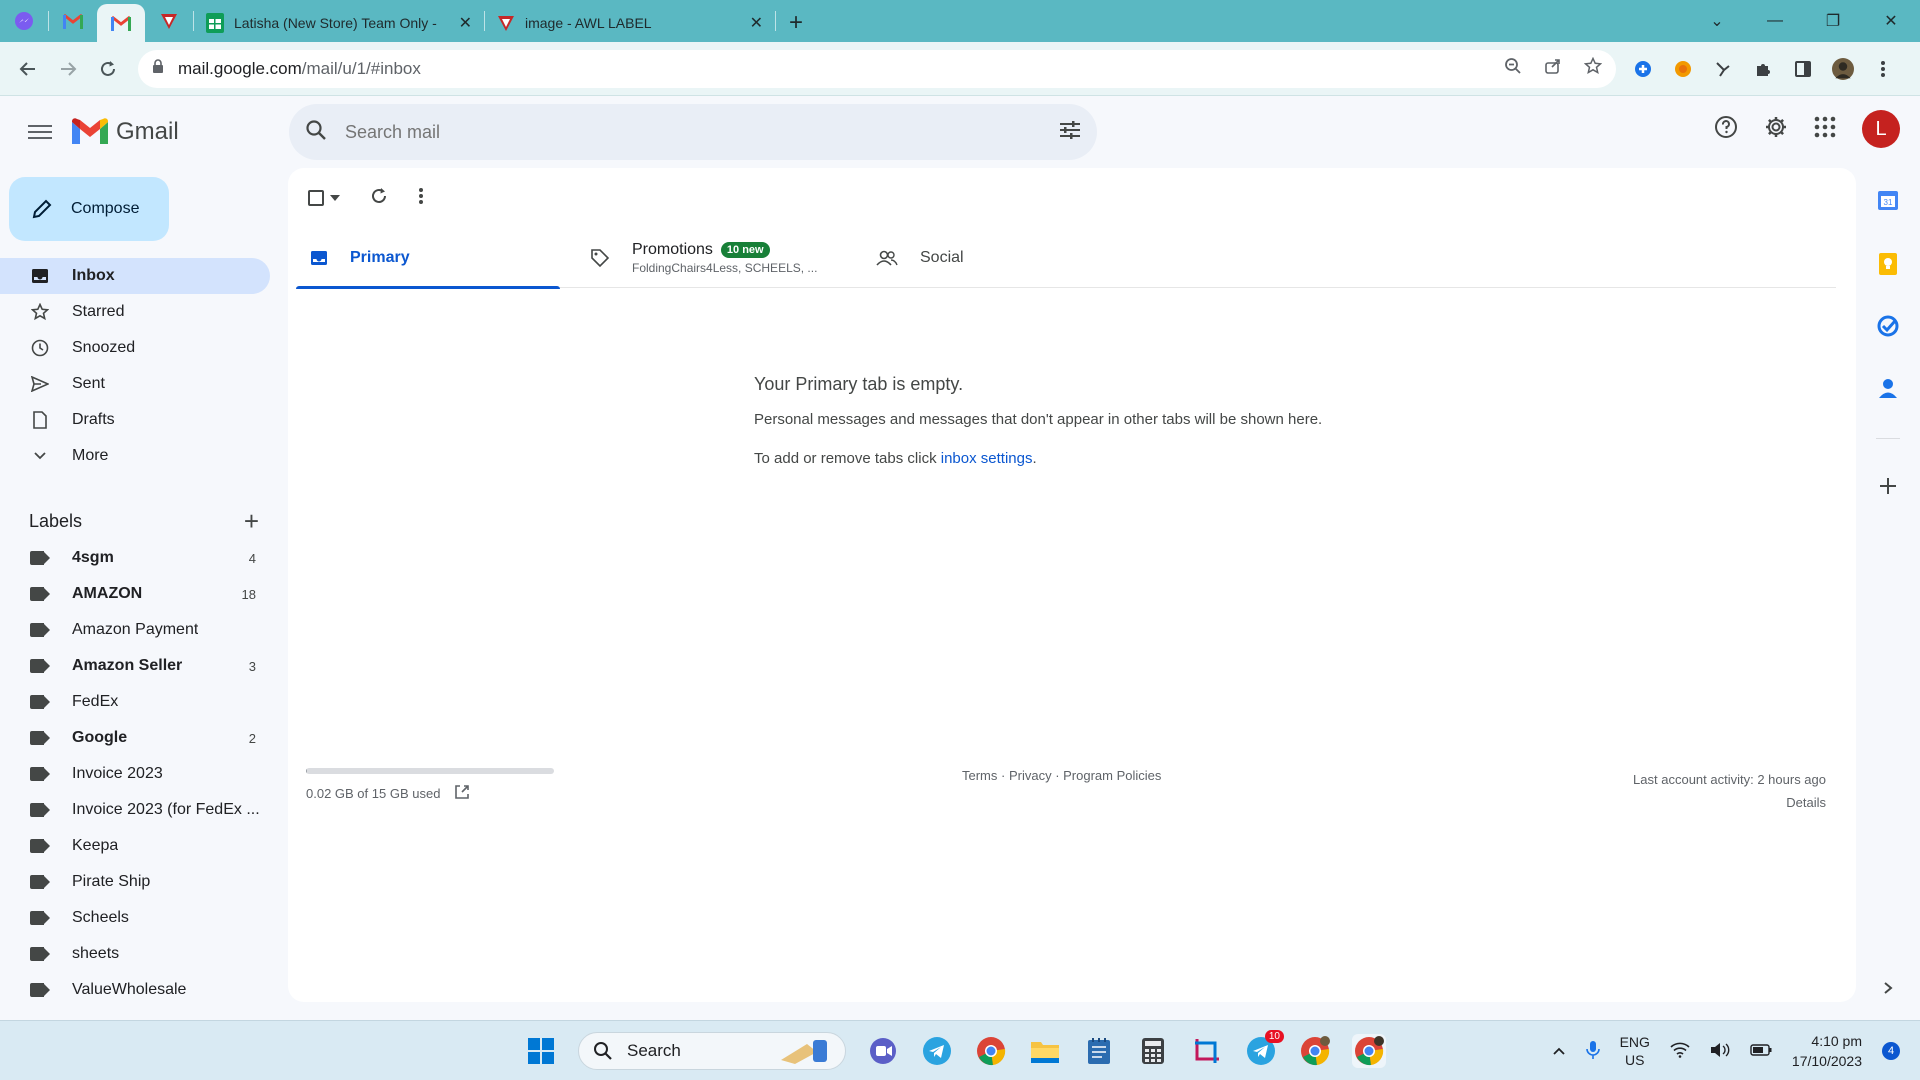 The height and width of the screenshot is (1080, 1920). I want to click on google-apps-icon, so click(1825, 129).